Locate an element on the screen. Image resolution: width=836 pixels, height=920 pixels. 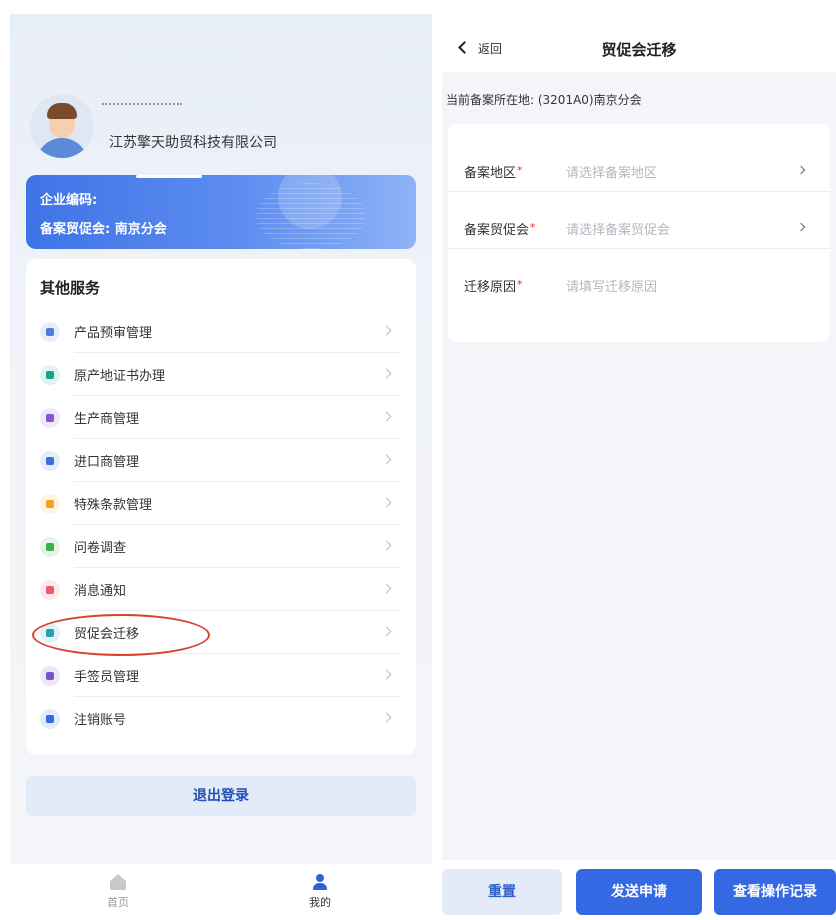
company-name: 江苏擎天助贸科技有限公司 is located at coordinates (193, 143).